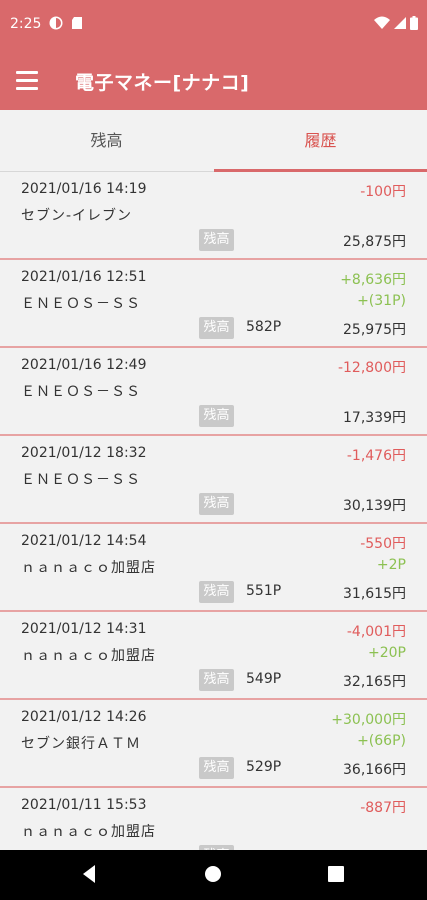  Describe the element at coordinates (391, 565) in the screenshot. I see `transaction-points: +2P` at that location.